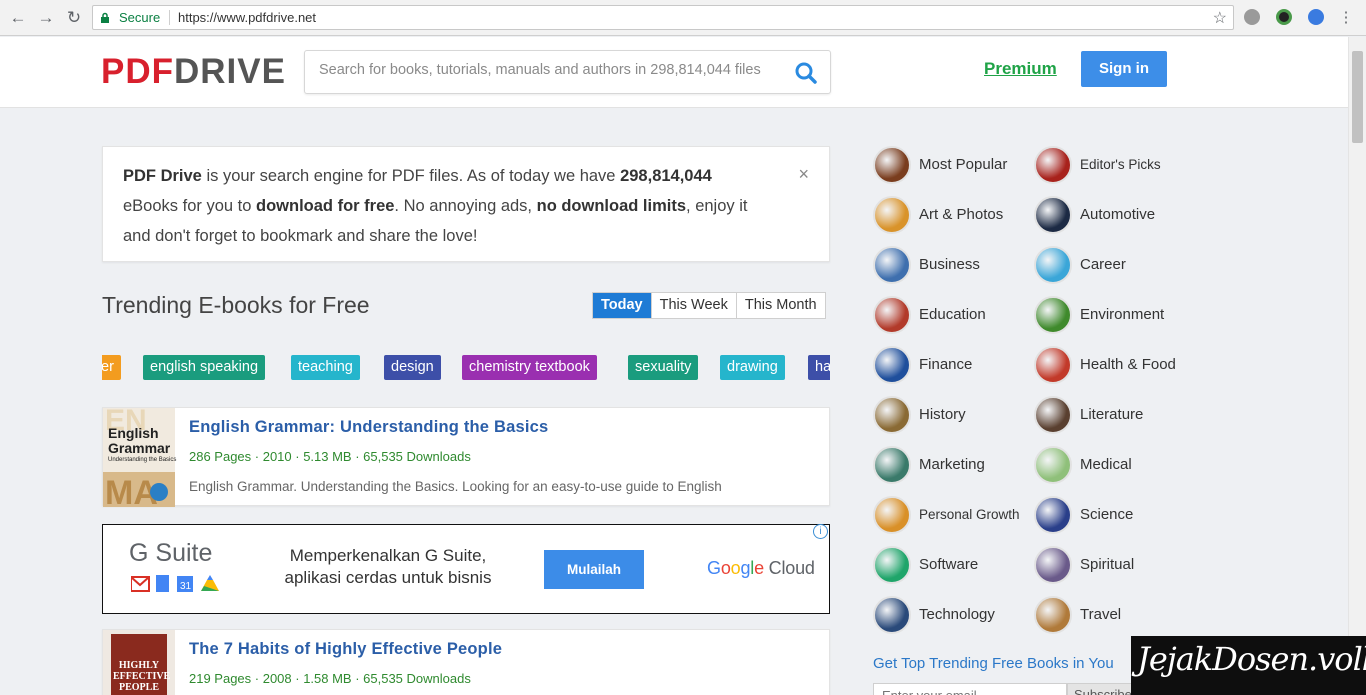 This screenshot has width=1366, height=695. What do you see at coordinates (1346, 18) in the screenshot?
I see `menu-dots-icon: ⋮` at bounding box center [1346, 18].